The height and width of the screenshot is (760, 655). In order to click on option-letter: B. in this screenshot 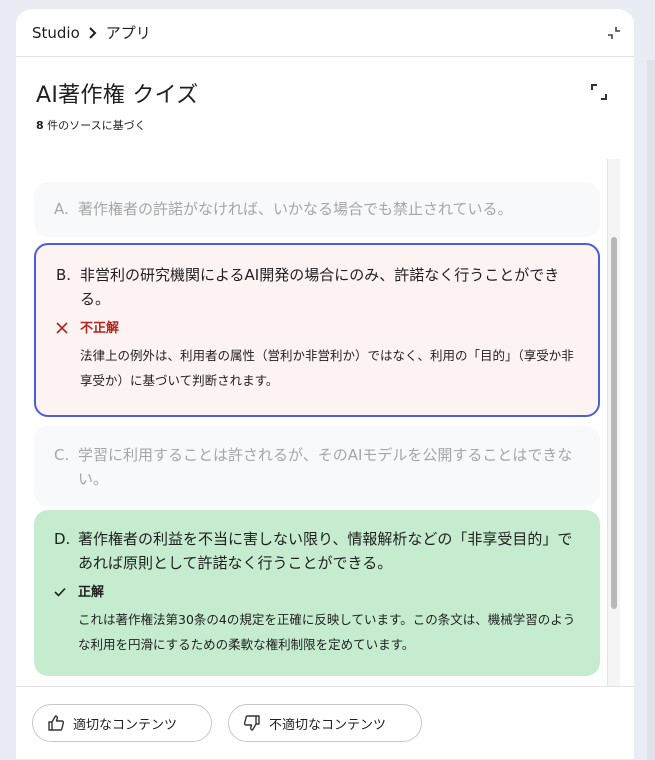, I will do `click(64, 275)`.